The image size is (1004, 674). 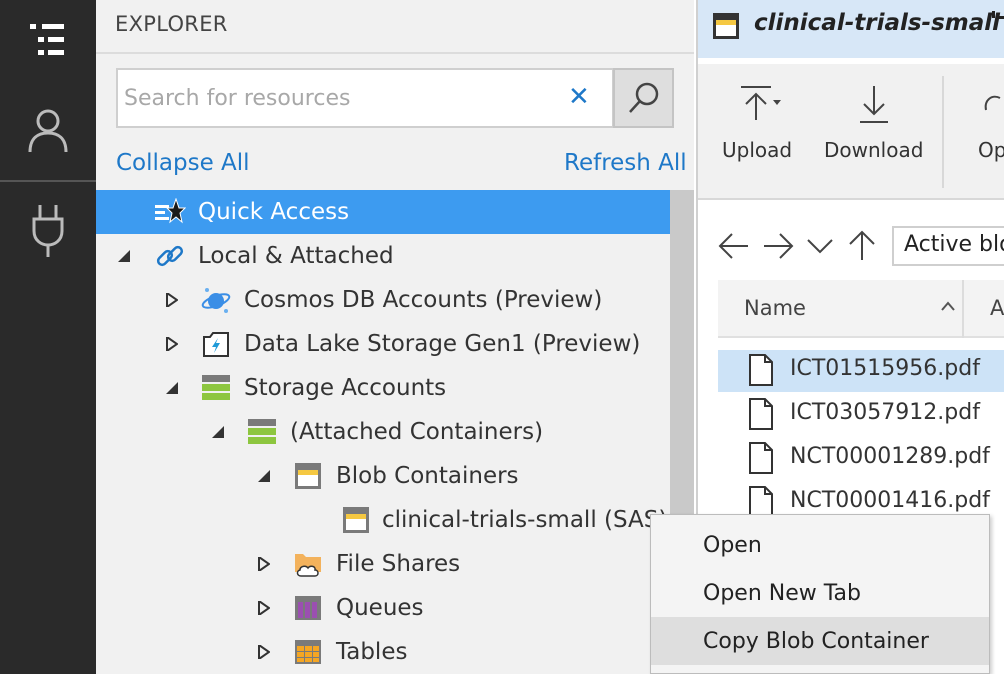 I want to click on explorer-title: EXPLORER, so click(x=171, y=24).